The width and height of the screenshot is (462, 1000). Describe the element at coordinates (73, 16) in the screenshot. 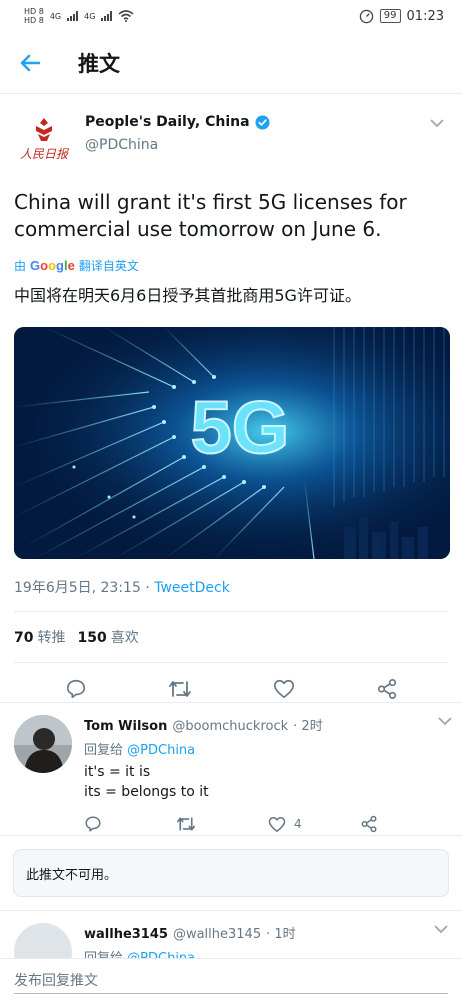

I see `signal-icon` at that location.